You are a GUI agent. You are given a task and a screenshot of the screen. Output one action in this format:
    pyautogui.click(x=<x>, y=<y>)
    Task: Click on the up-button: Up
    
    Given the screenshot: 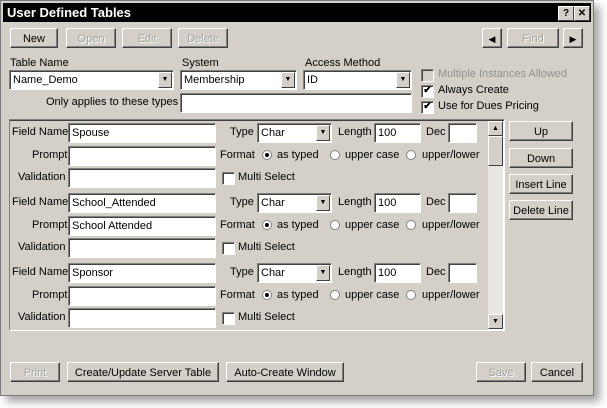 What is the action you would take?
    pyautogui.click(x=541, y=131)
    